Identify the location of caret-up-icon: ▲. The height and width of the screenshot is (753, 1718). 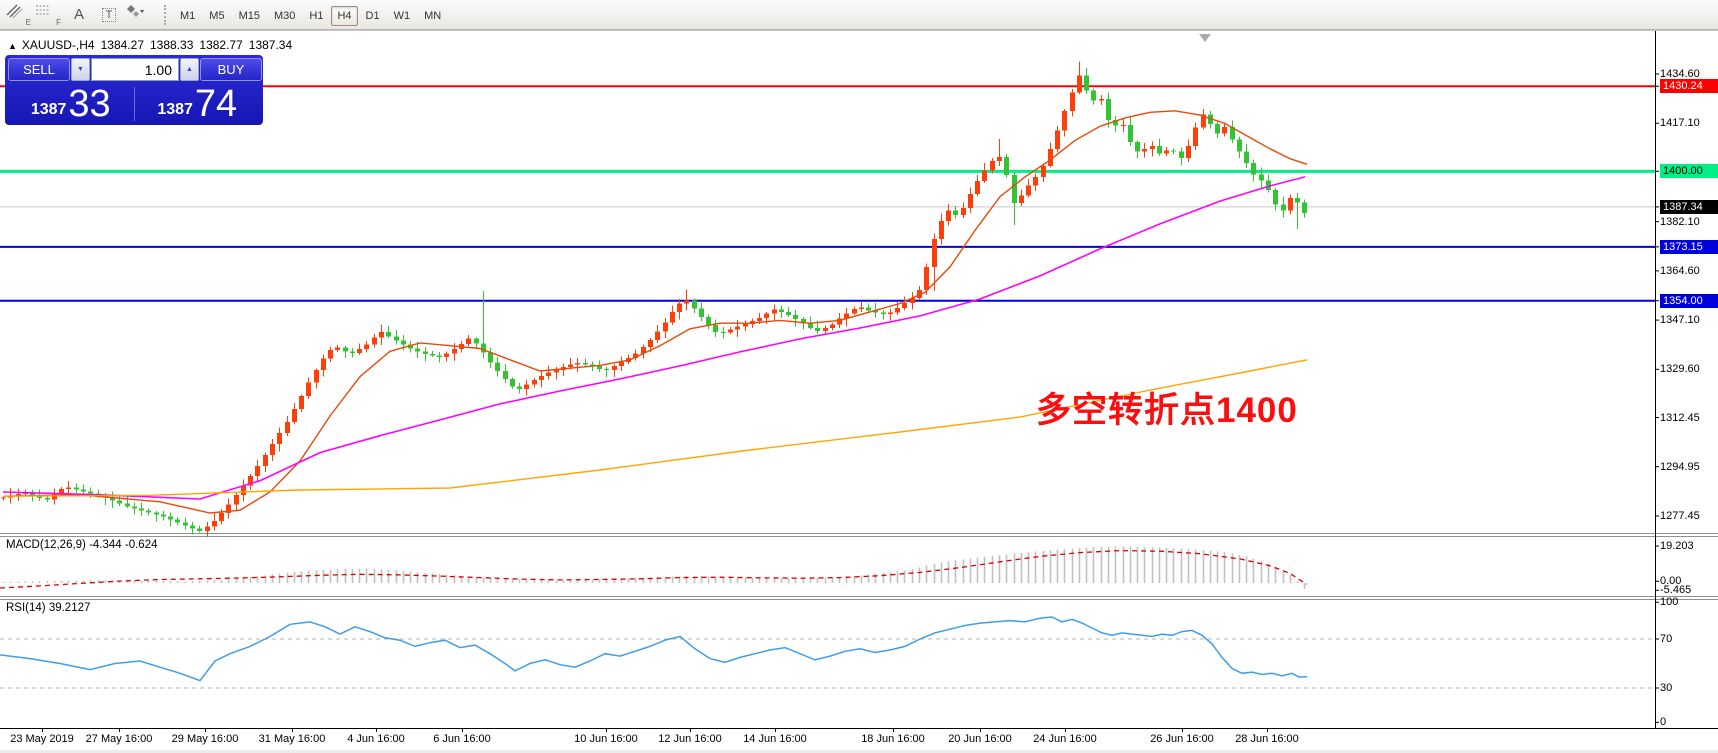
(189, 69).